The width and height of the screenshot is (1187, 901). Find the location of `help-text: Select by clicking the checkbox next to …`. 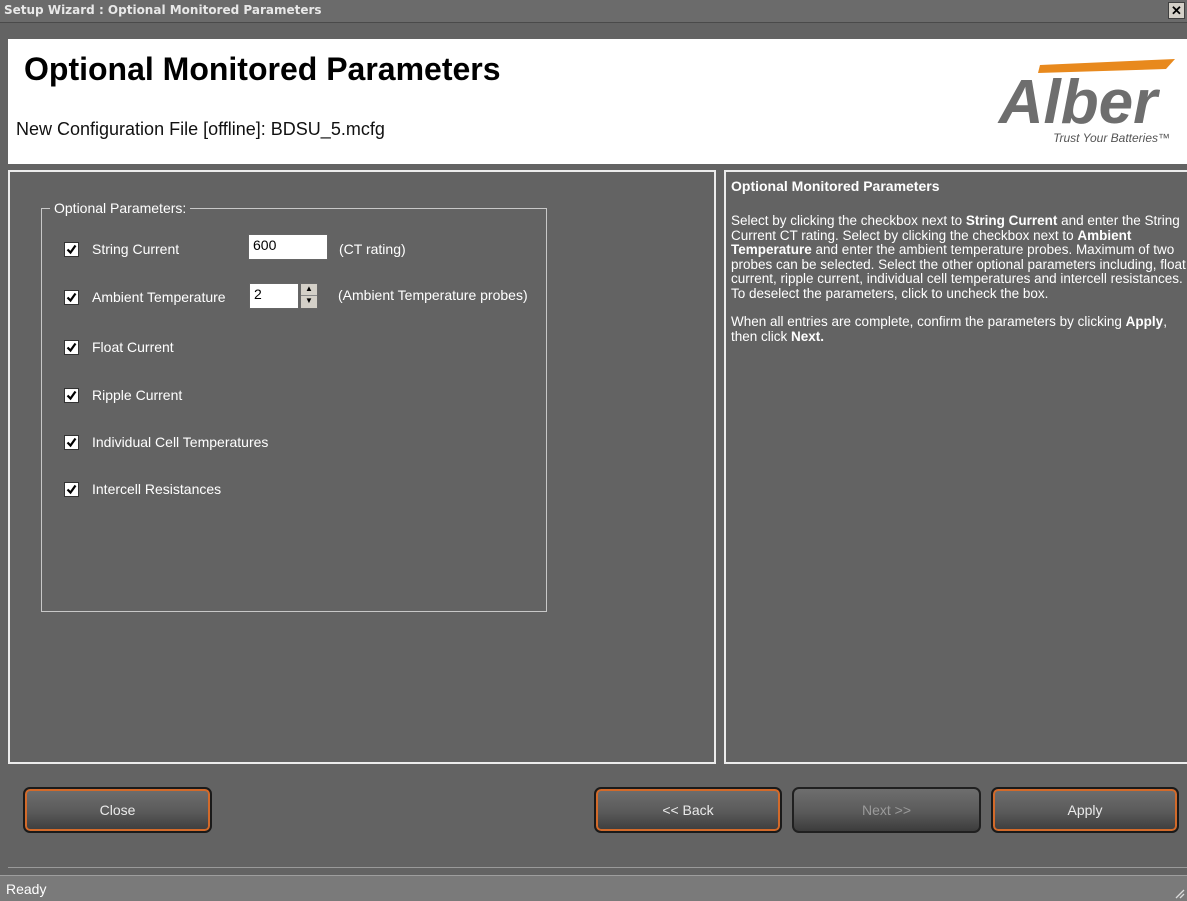

help-text: Select by clicking the checkbox next to … is located at coordinates (959, 285).